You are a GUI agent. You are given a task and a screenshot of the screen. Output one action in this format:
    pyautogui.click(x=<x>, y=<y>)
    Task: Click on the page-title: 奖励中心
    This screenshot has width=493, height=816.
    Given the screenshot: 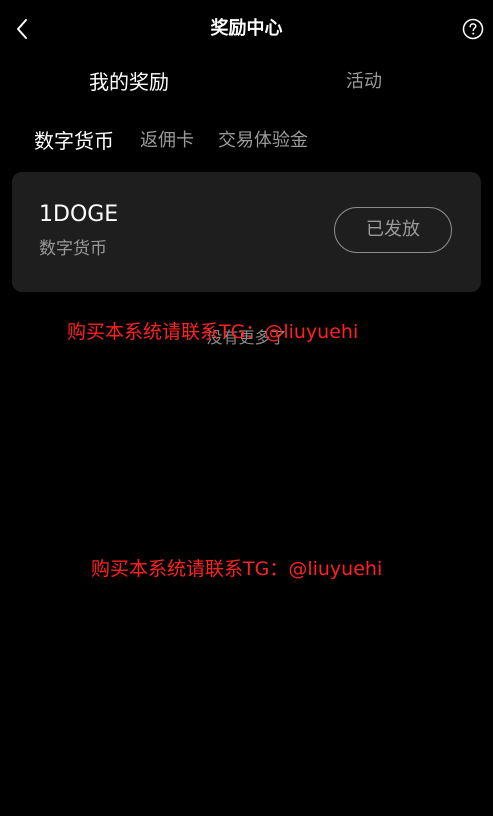 What is the action you would take?
    pyautogui.click(x=246, y=28)
    